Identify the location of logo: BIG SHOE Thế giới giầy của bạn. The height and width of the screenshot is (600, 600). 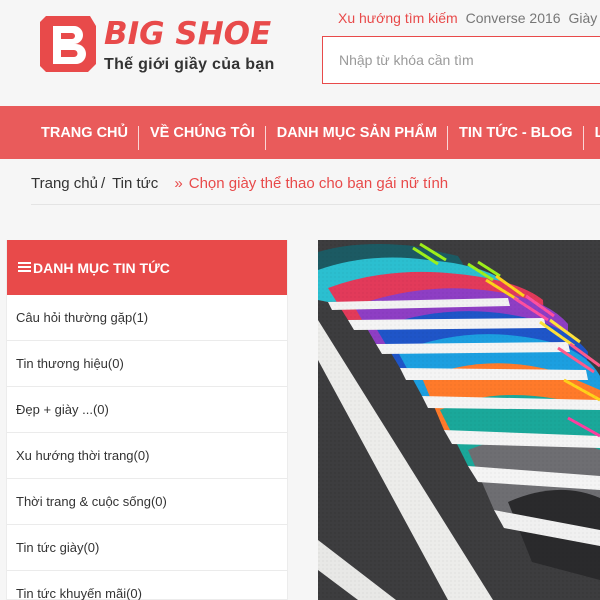
(163, 49).